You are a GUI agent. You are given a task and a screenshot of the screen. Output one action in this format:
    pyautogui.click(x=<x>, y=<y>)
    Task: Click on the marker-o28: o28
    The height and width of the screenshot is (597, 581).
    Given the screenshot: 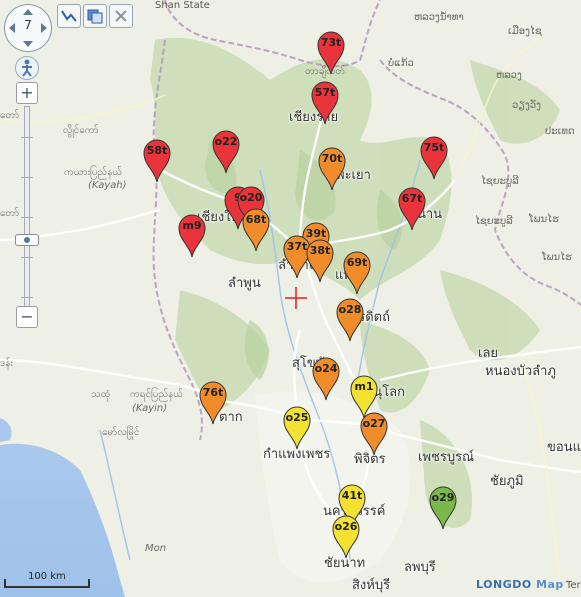 What is the action you would take?
    pyautogui.click(x=350, y=319)
    